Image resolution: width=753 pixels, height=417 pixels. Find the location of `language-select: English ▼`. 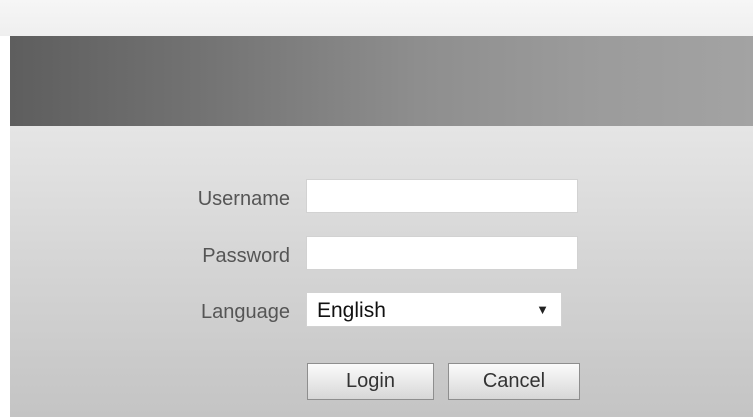

language-select: English ▼ is located at coordinates (434, 309).